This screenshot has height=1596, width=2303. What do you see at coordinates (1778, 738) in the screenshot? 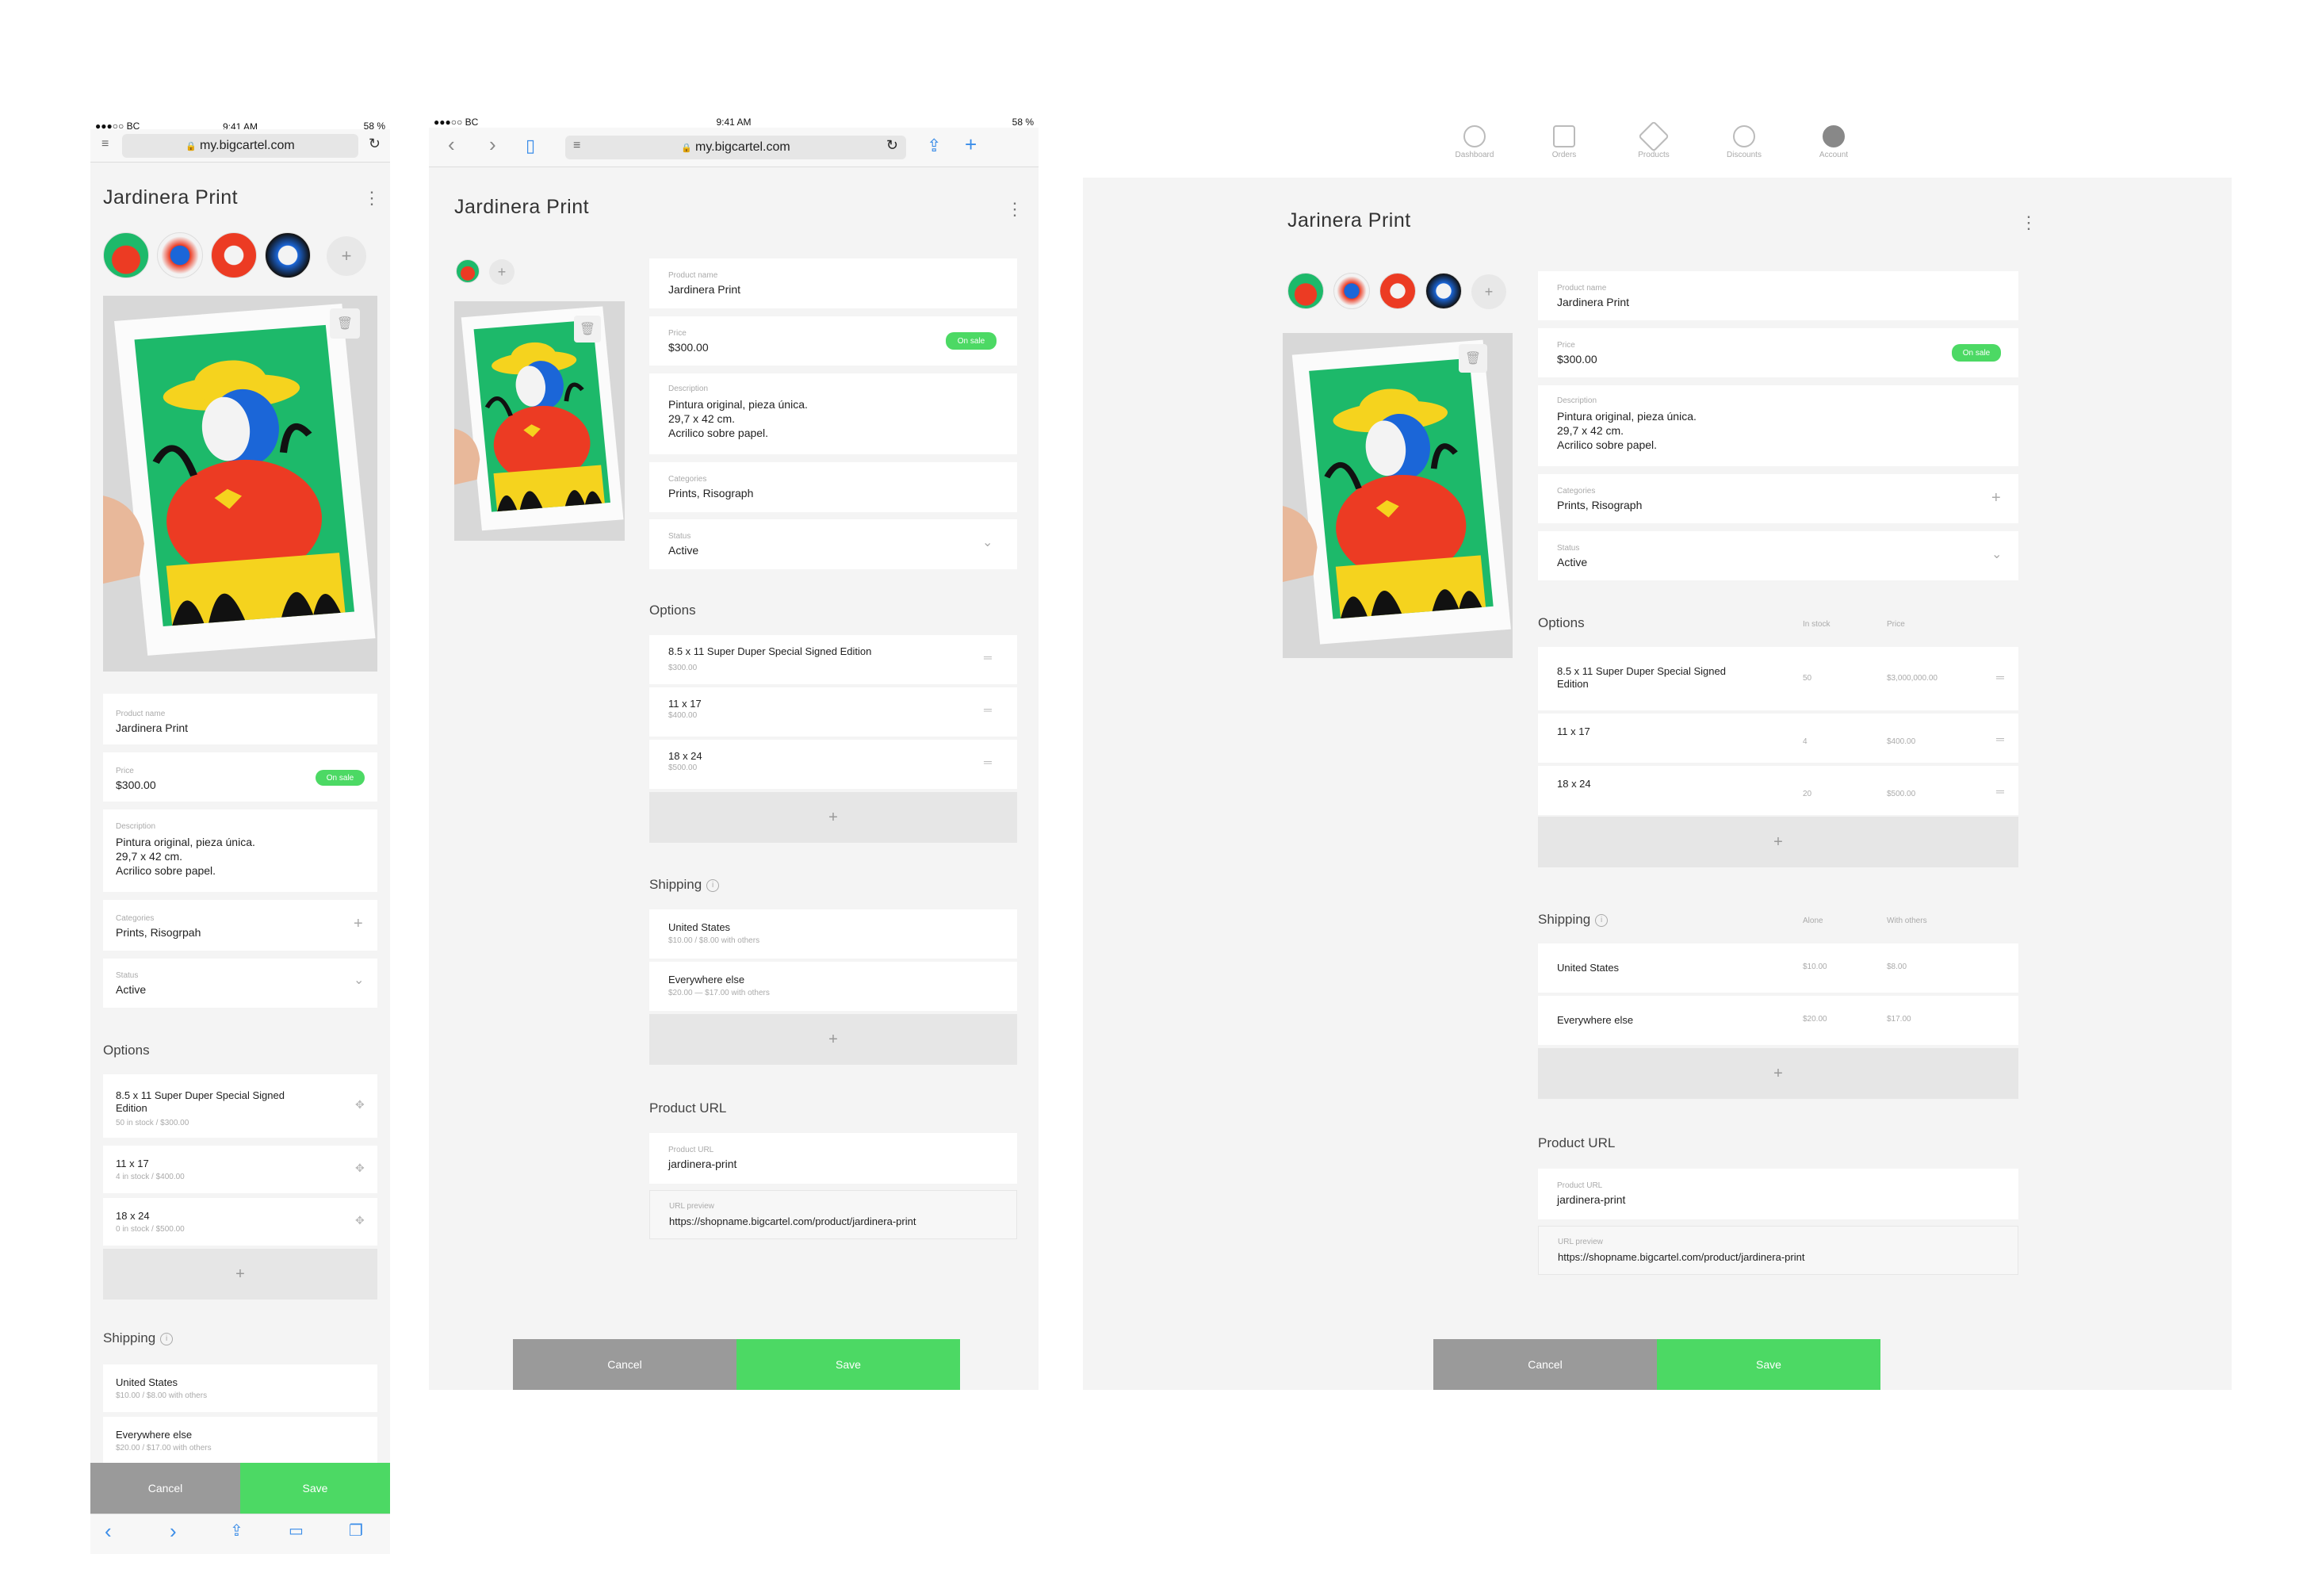
I see `option-row: 11 x 17 4 $400.00 ═` at bounding box center [1778, 738].